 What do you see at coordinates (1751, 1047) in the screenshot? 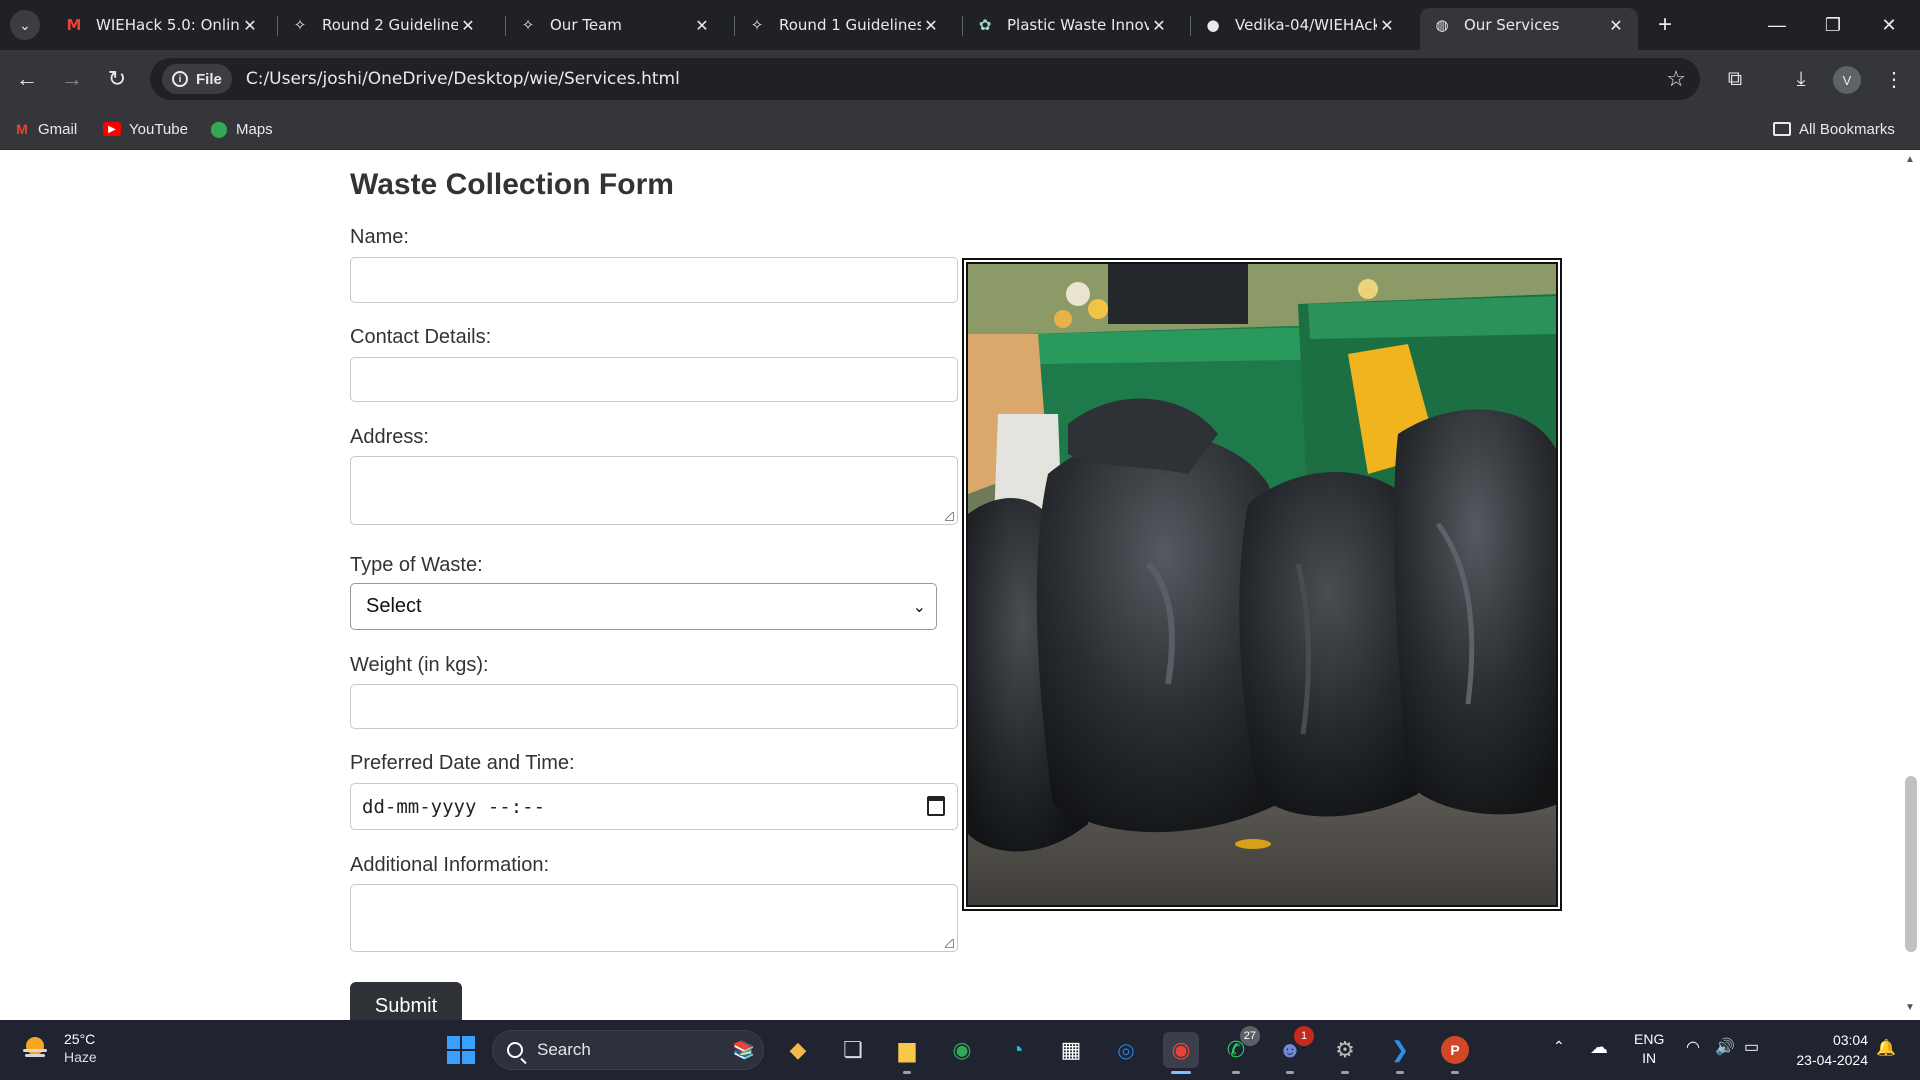
I see `battery-icon: ▭` at bounding box center [1751, 1047].